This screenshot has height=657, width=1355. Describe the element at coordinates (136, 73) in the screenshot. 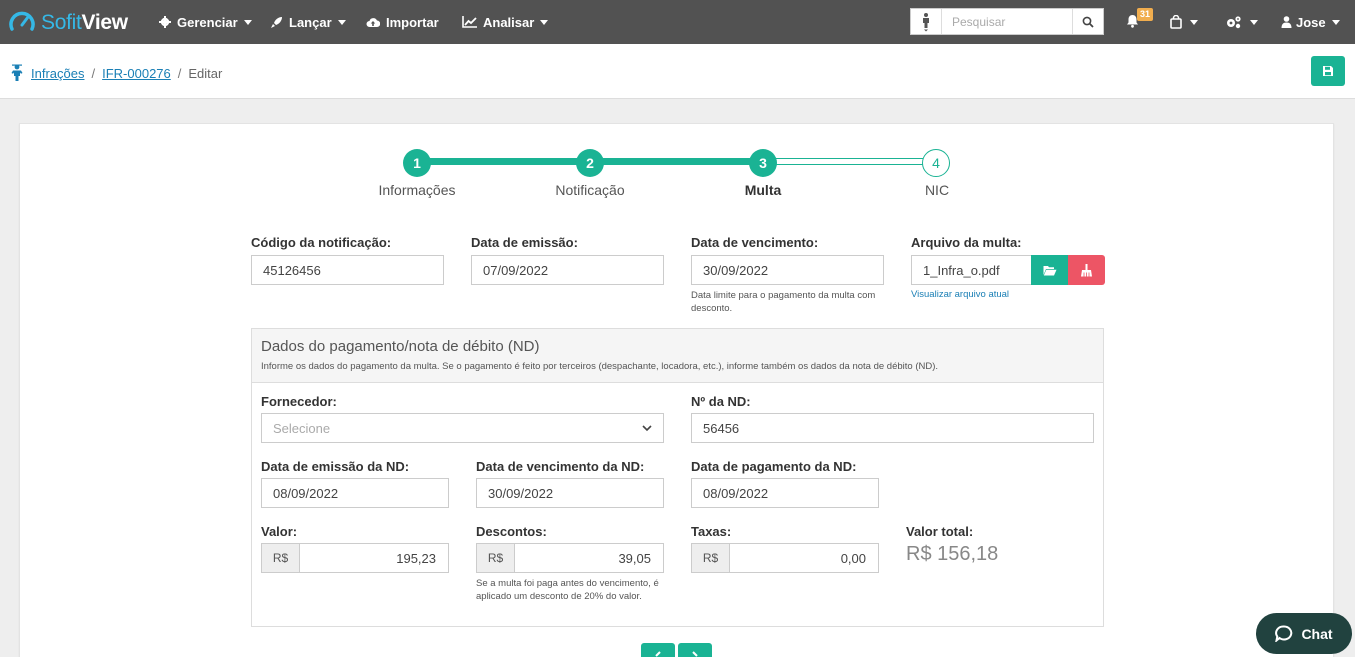

I see `breadcrumb-record-link: IFR-000276` at that location.